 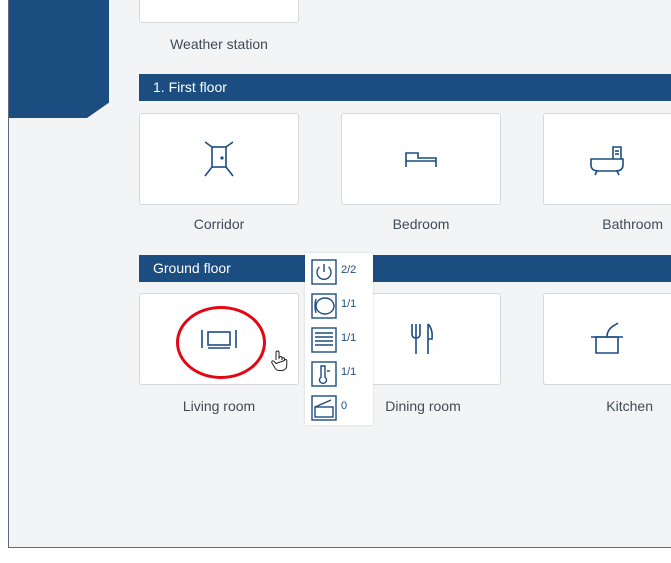 What do you see at coordinates (324, 374) in the screenshot?
I see `thermometer-icon` at bounding box center [324, 374].